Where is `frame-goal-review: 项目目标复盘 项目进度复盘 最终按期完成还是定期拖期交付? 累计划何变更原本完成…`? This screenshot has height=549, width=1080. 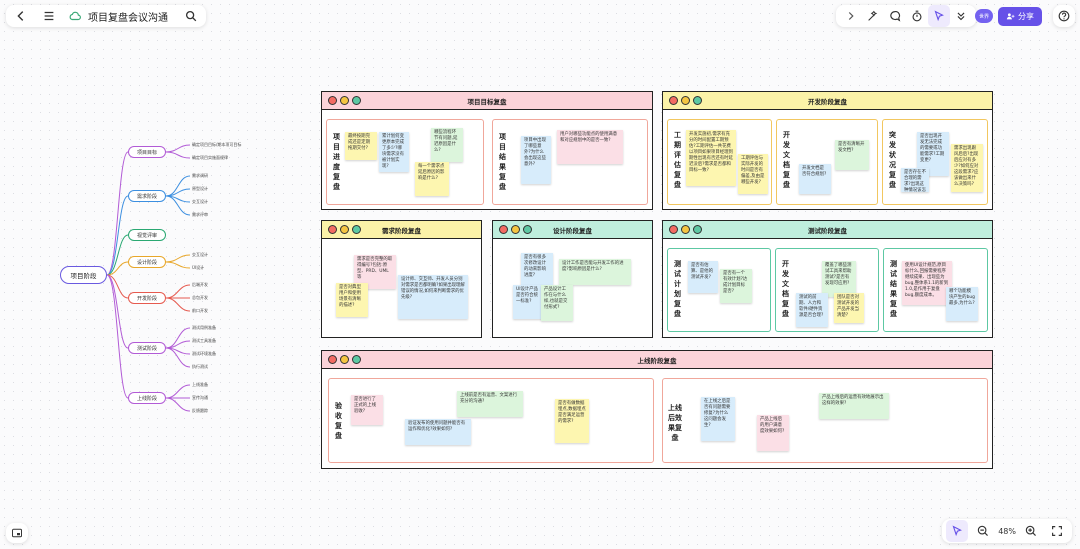 frame-goal-review: 项目目标复盘 项目进度复盘 最终按期完成还是定期拖期交付? 累计划何变更原本完成… is located at coordinates (487, 150).